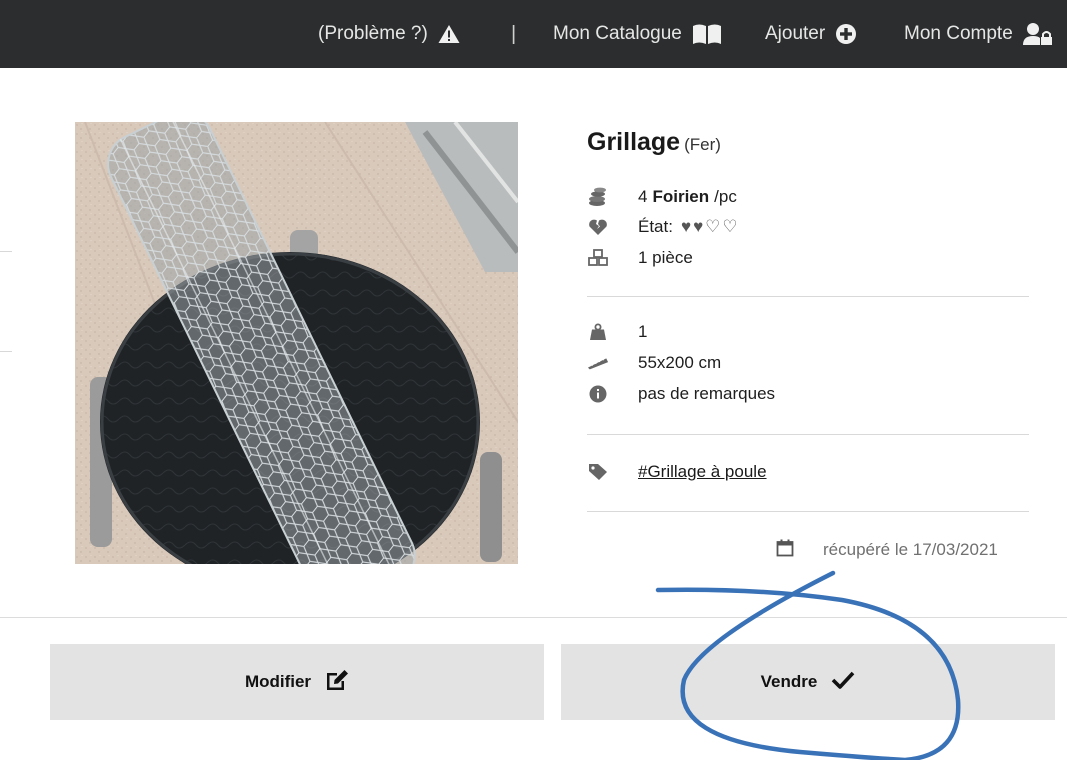  What do you see at coordinates (958, 33) in the screenshot?
I see `account-label: Mon Compte` at bounding box center [958, 33].